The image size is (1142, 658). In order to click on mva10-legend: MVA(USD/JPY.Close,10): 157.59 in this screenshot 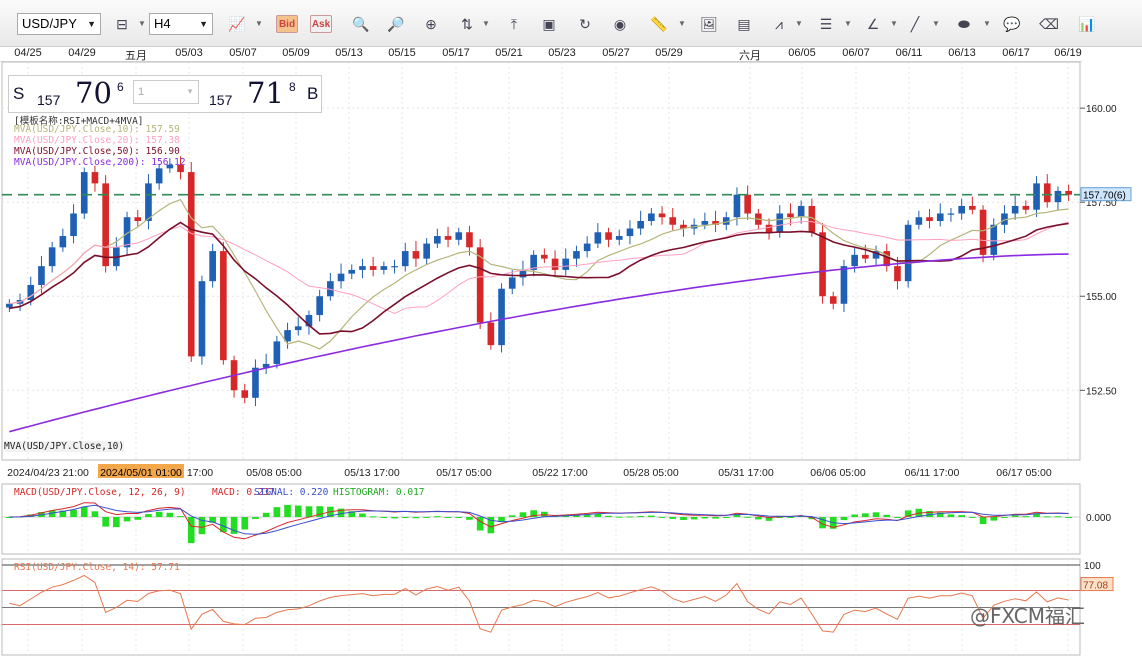, I will do `click(97, 129)`.